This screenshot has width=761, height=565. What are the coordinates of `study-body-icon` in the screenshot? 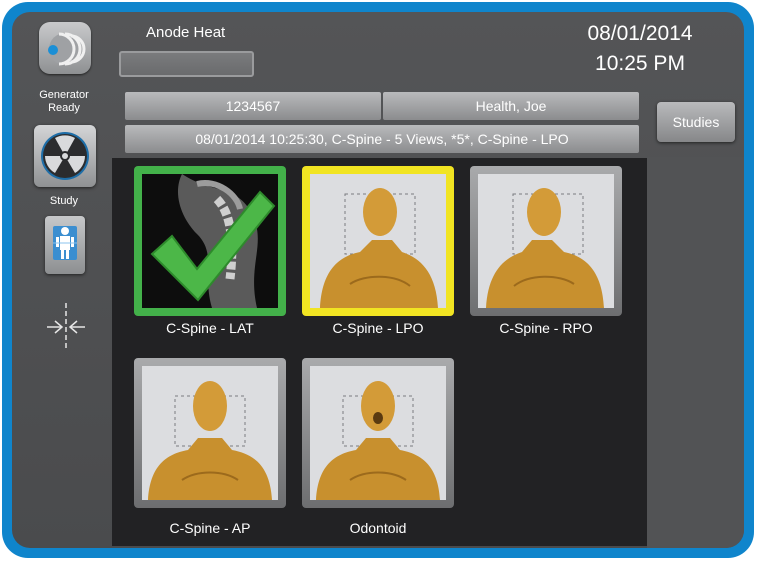 It's located at (65, 243).